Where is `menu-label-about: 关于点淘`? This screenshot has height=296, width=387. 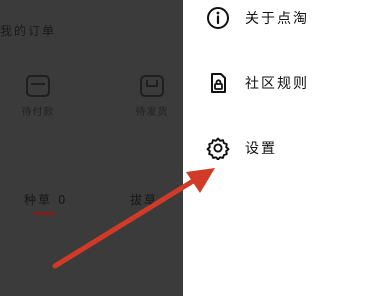 menu-label-about: 关于点淘 is located at coordinates (277, 19).